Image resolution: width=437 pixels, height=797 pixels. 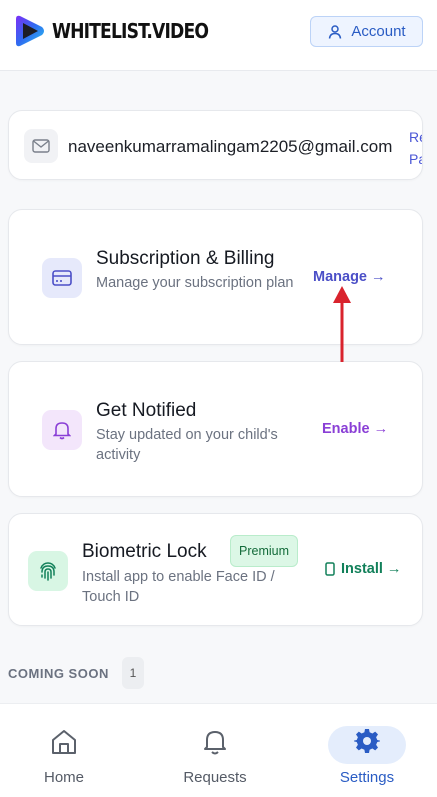 I want to click on nav-settings: Settings, so click(x=367, y=750).